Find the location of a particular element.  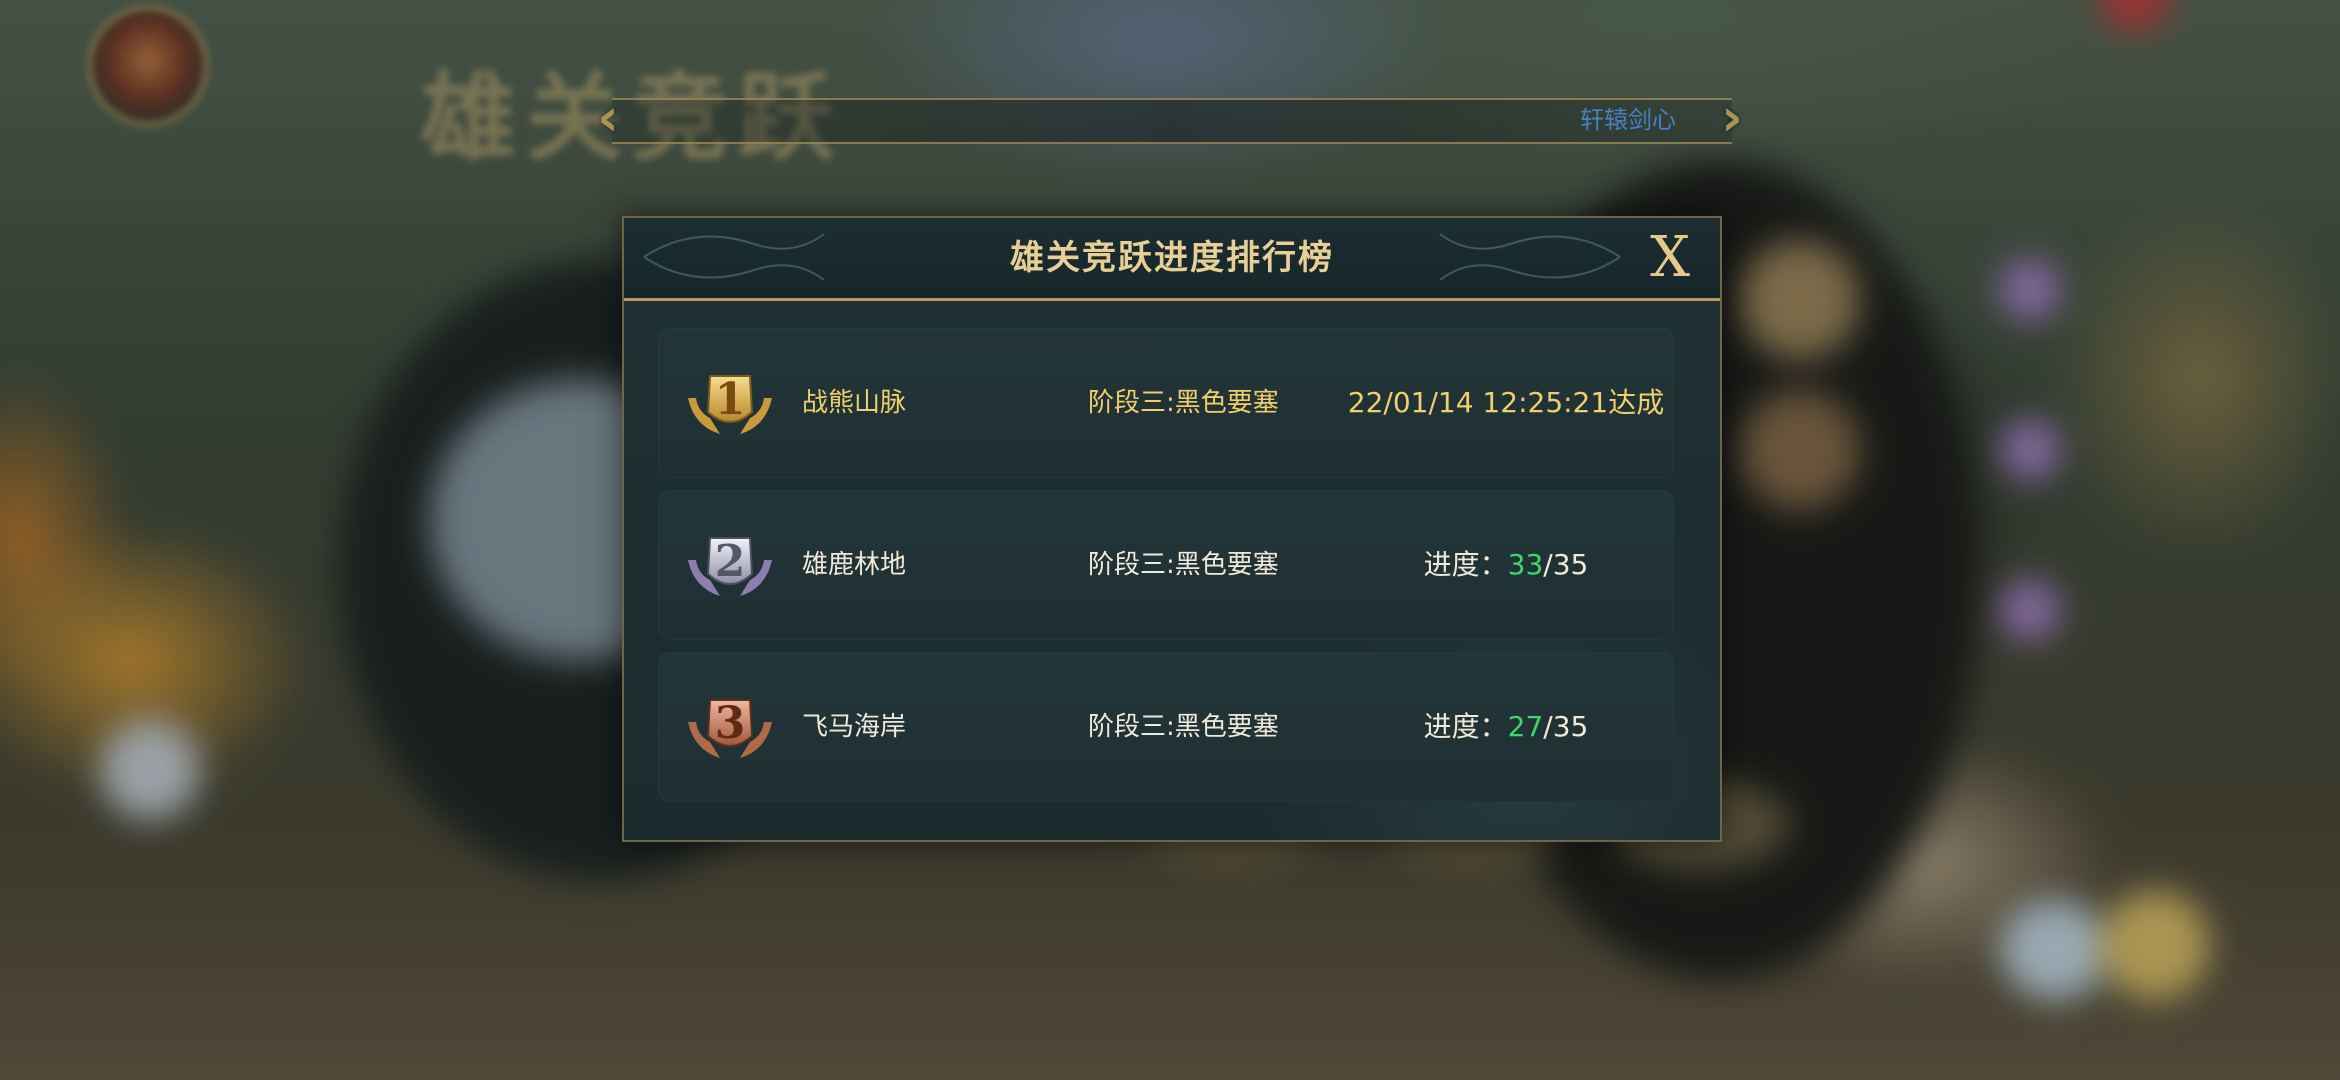

progress-text: 进度：33/35 is located at coordinates (1506, 565).